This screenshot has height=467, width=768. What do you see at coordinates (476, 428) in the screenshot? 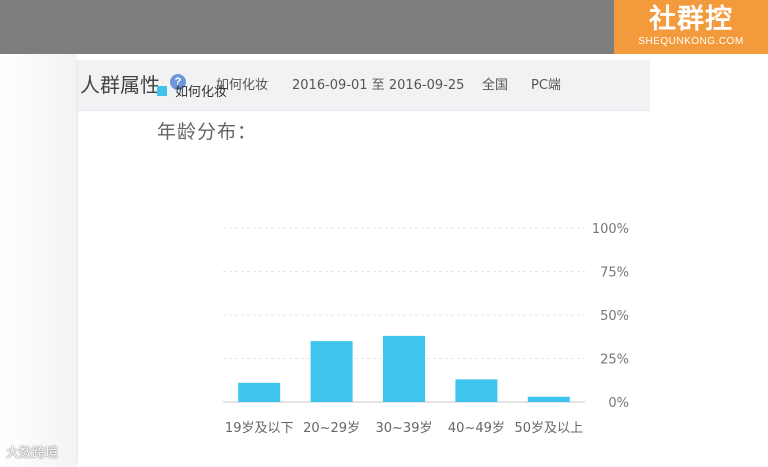
I see `x-tick-label: 40~49岁` at bounding box center [476, 428].